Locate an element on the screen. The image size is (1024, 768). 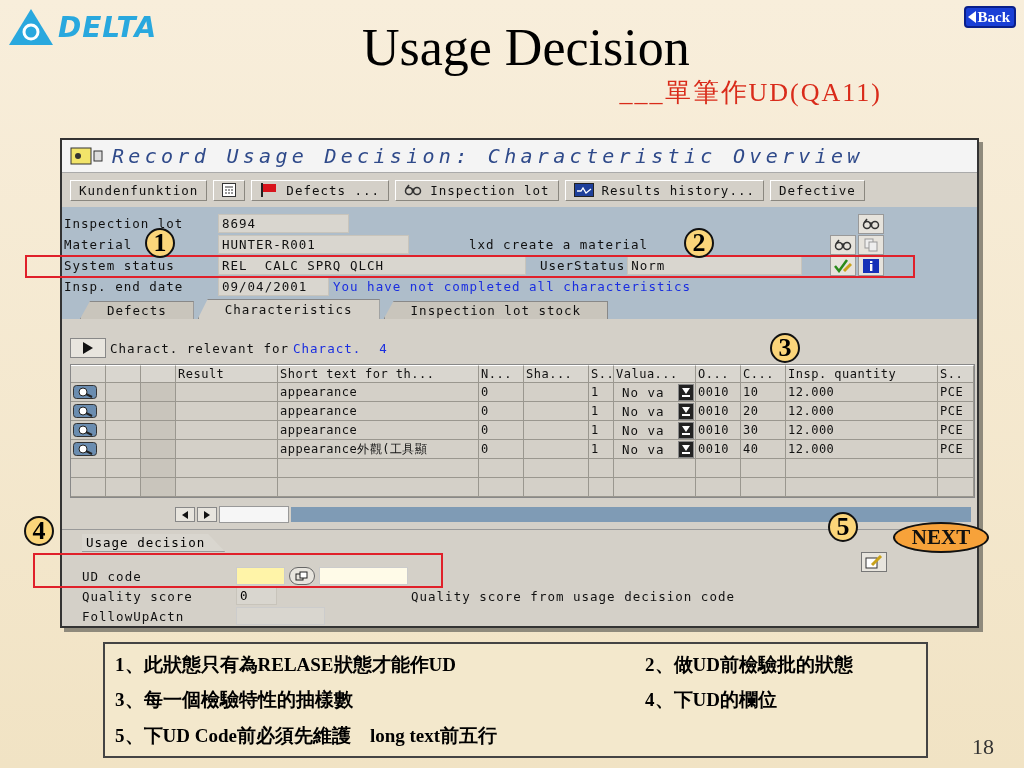
info-button is located at coordinates (871, 266).